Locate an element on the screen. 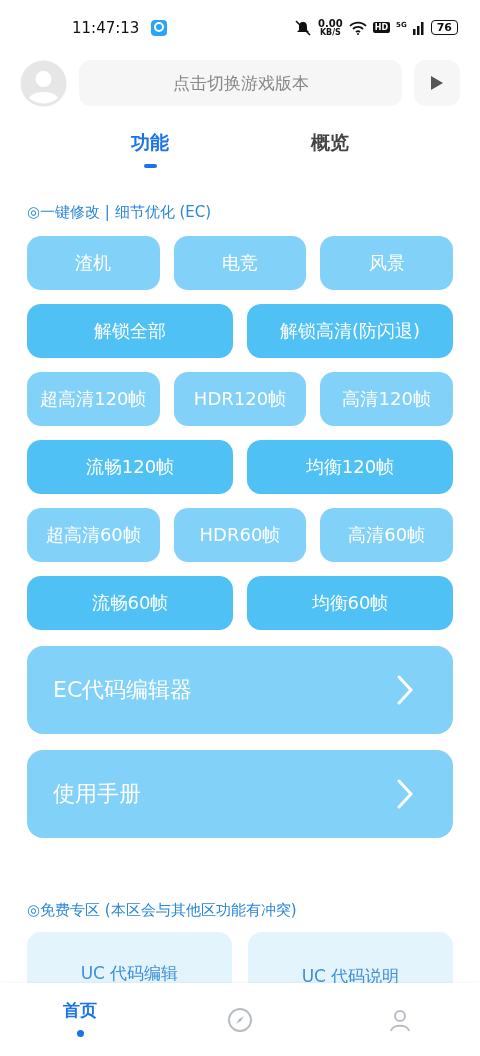  option-button: 高清60帧 is located at coordinates (386, 535).